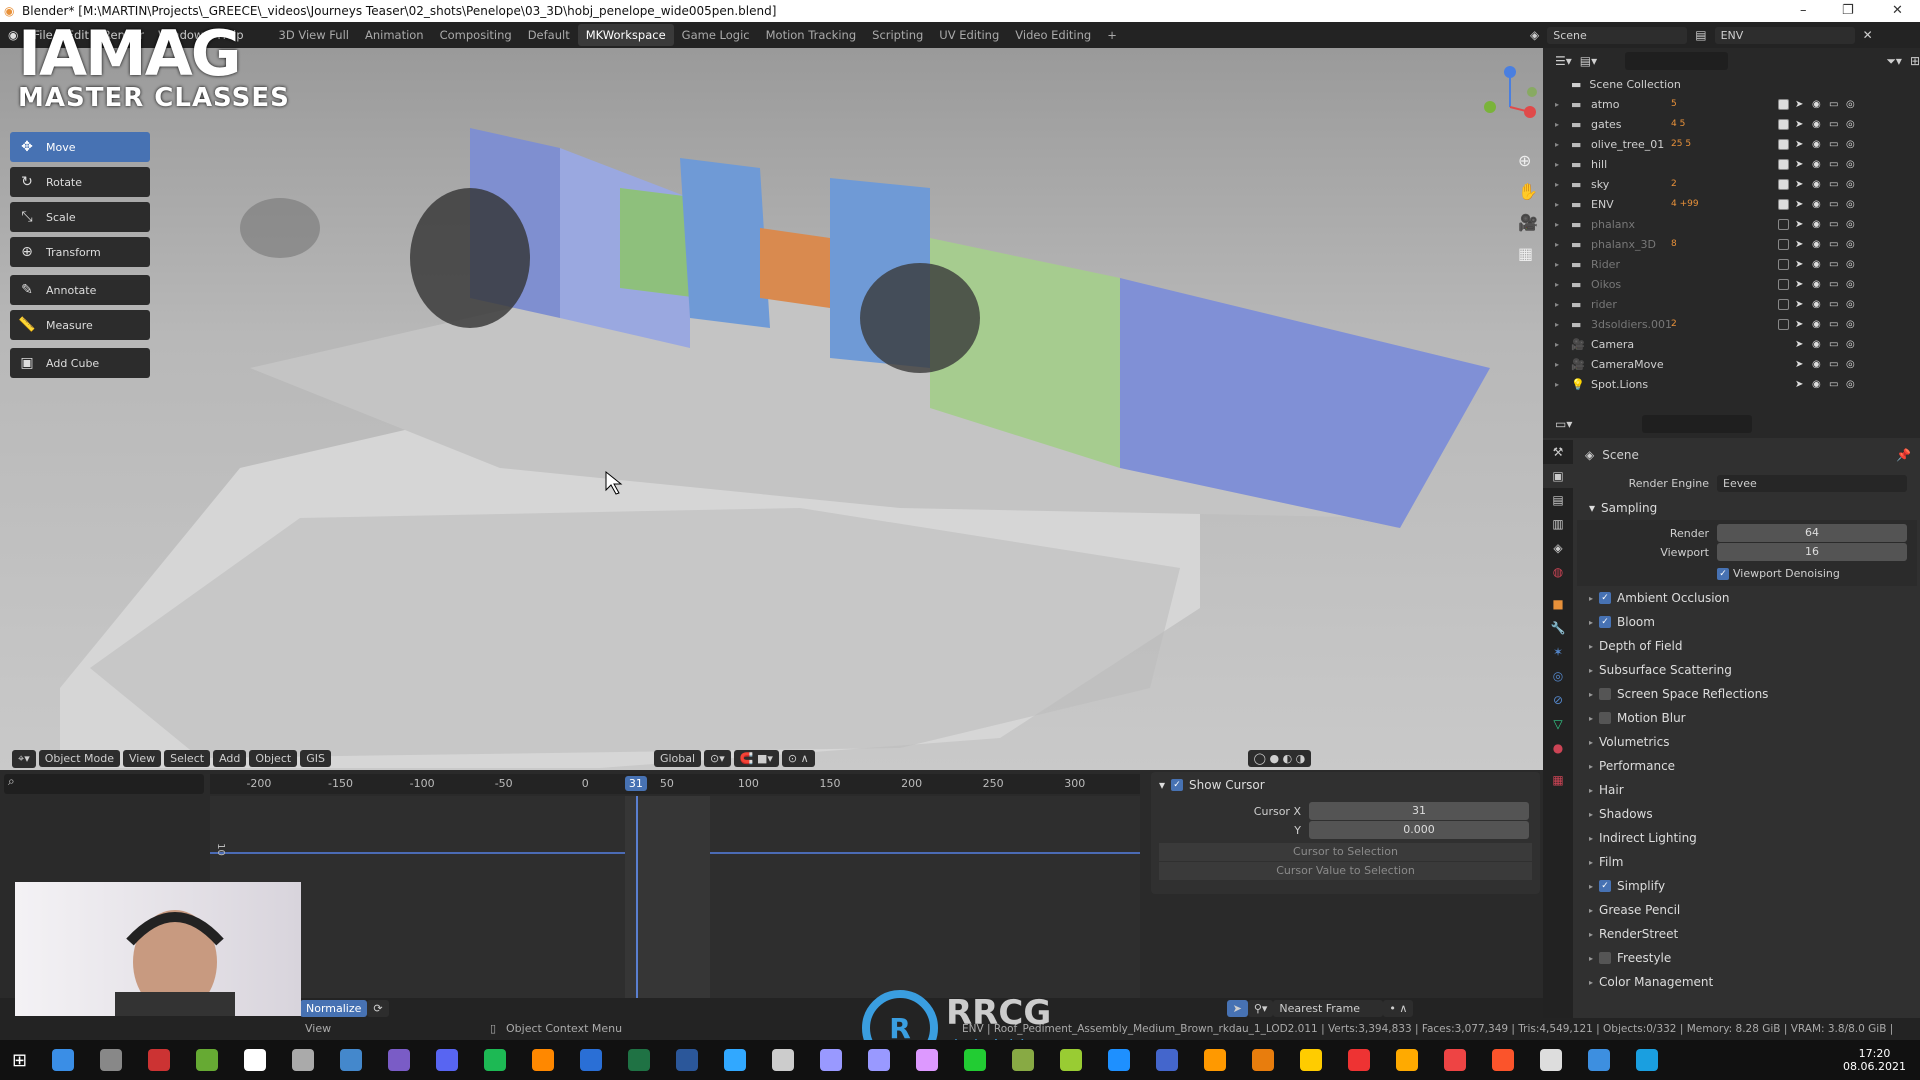 This screenshot has width=1920, height=1080. What do you see at coordinates (1419, 811) in the screenshot?
I see `cursor-x-field: 31` at bounding box center [1419, 811].